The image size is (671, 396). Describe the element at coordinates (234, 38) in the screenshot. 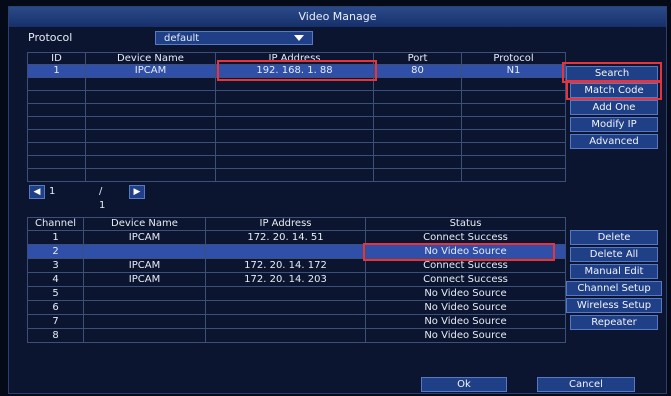

I see `protocol-select: default` at that location.